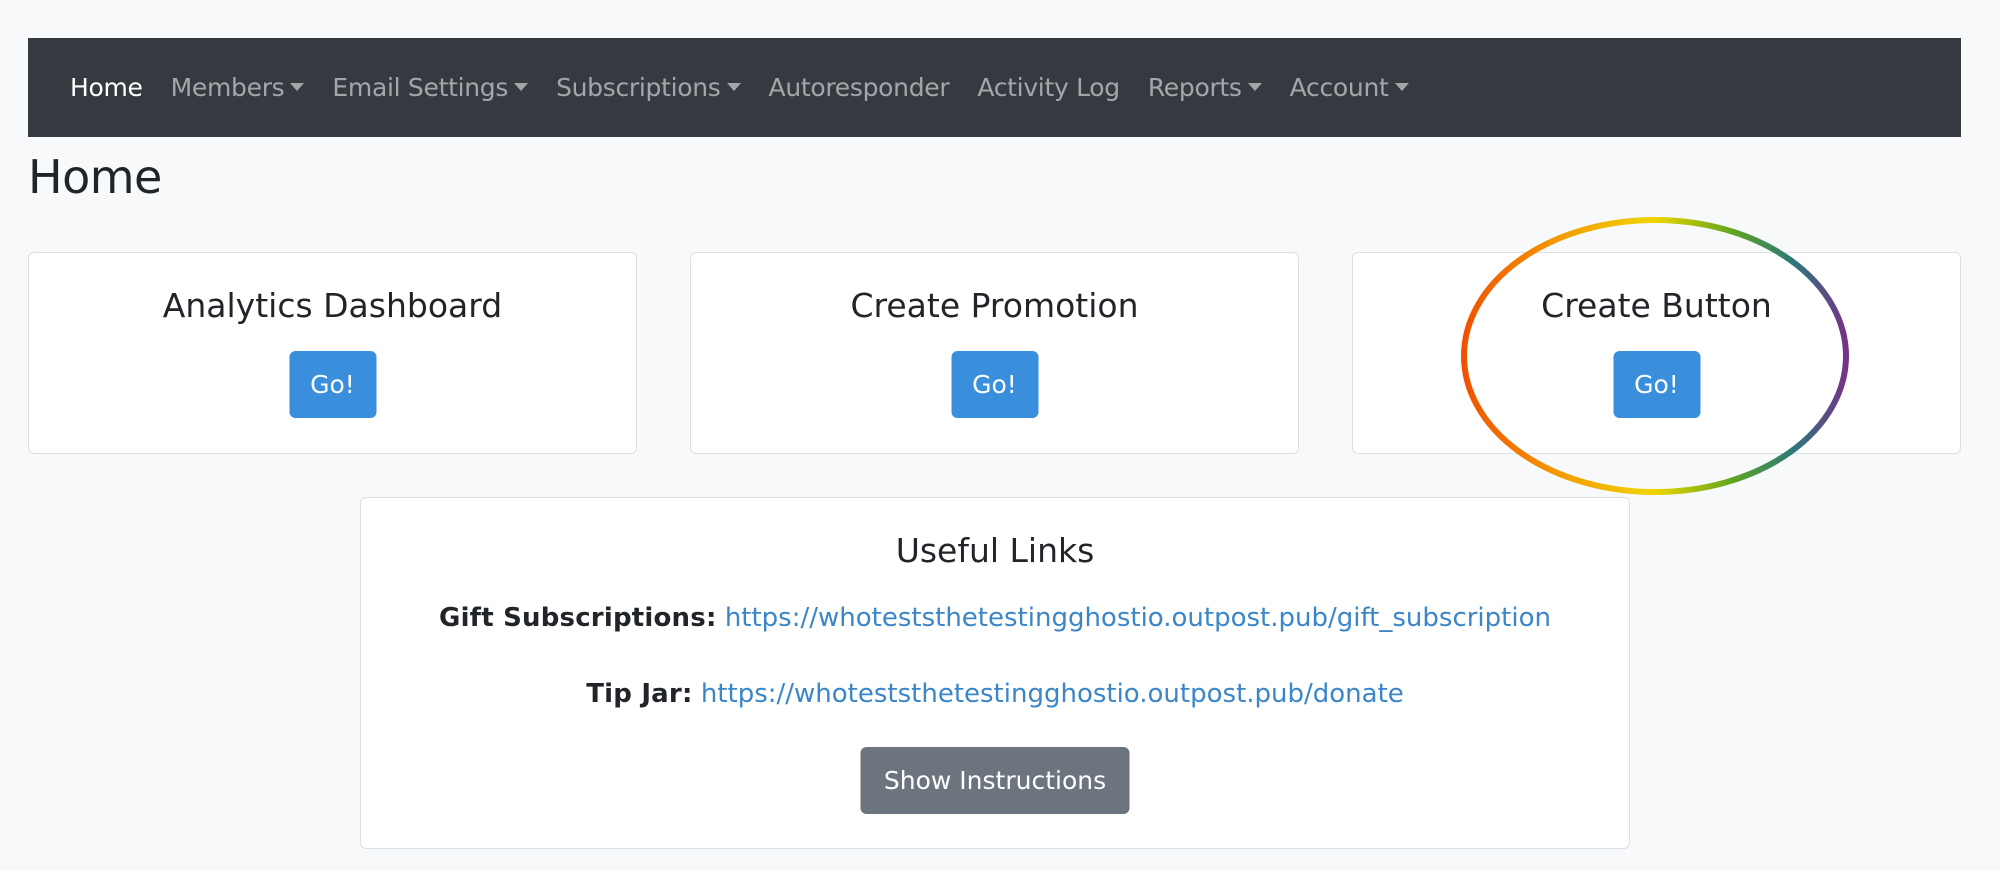 The image size is (2000, 871). Describe the element at coordinates (578, 618) in the screenshot. I see `gift-subscriptions-label: Gift Subscriptions:` at that location.